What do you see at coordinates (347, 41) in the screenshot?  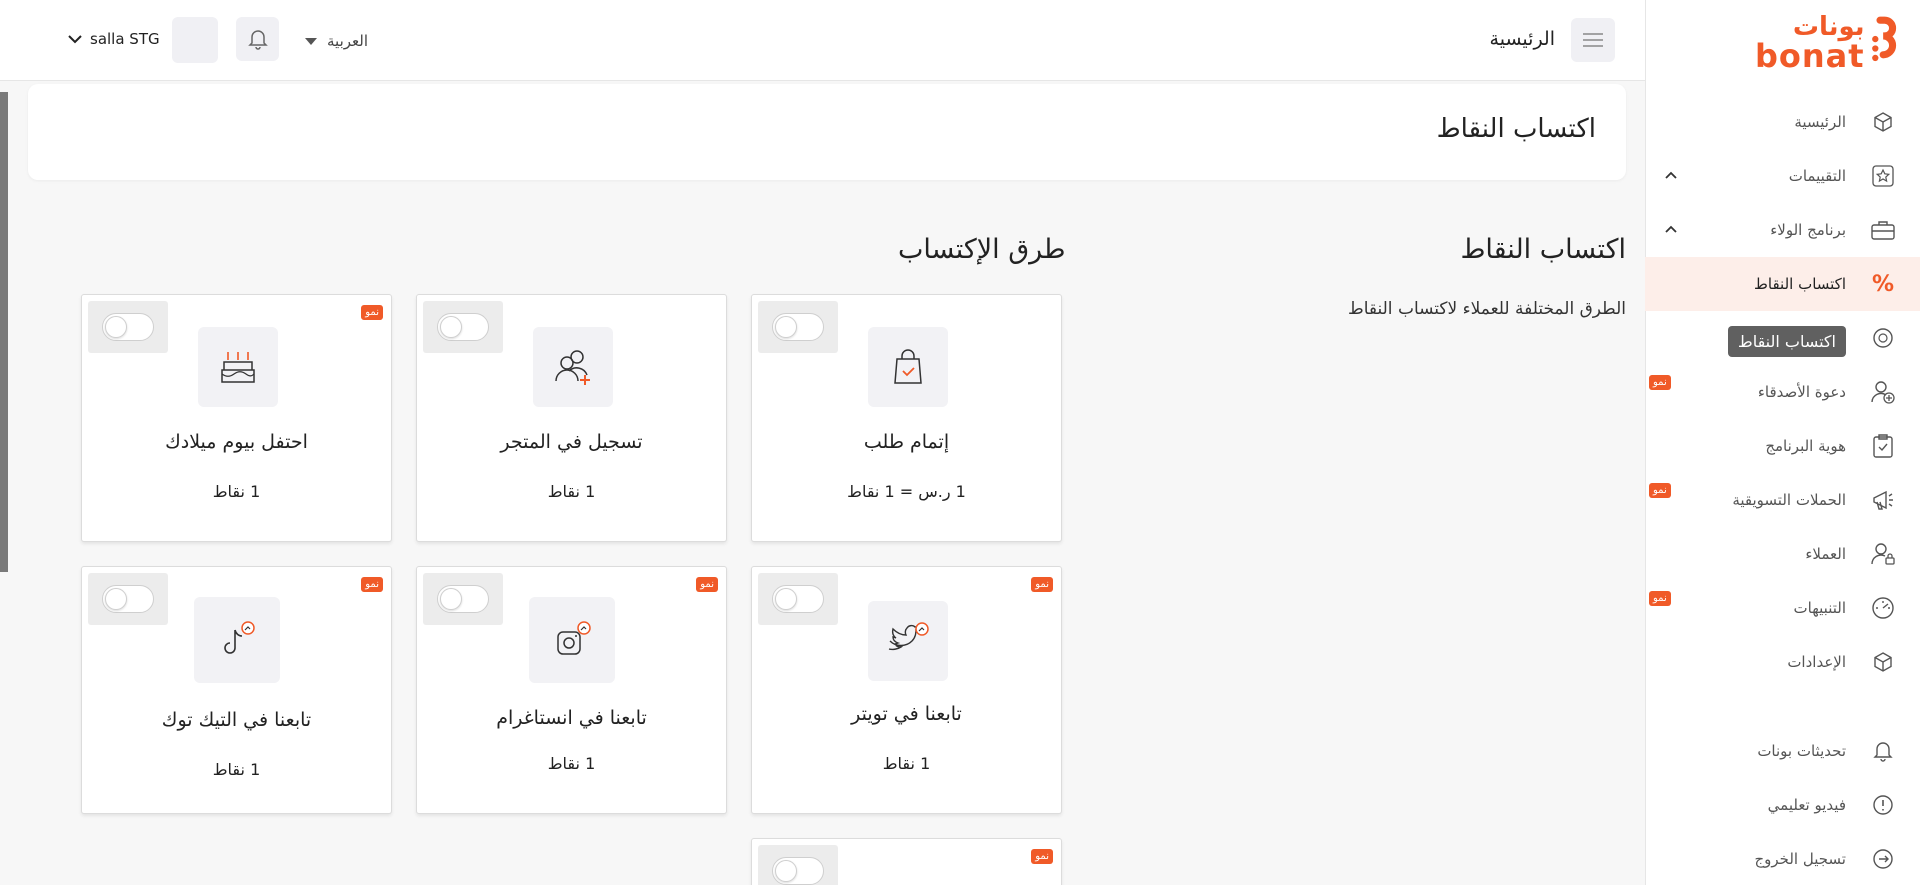 I see `language-label: العربية` at bounding box center [347, 41].